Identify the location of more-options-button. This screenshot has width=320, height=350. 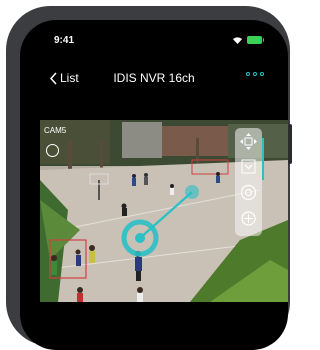
(255, 74).